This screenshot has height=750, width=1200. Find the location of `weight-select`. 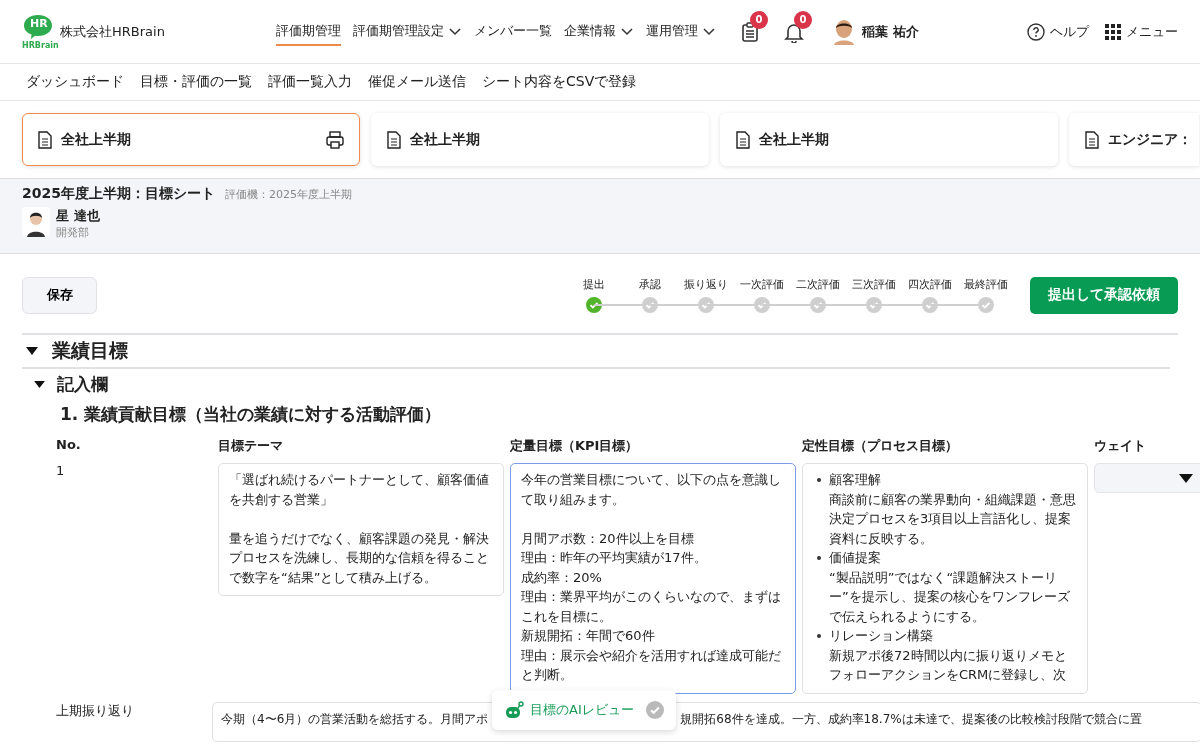

weight-select is located at coordinates (1147, 478).